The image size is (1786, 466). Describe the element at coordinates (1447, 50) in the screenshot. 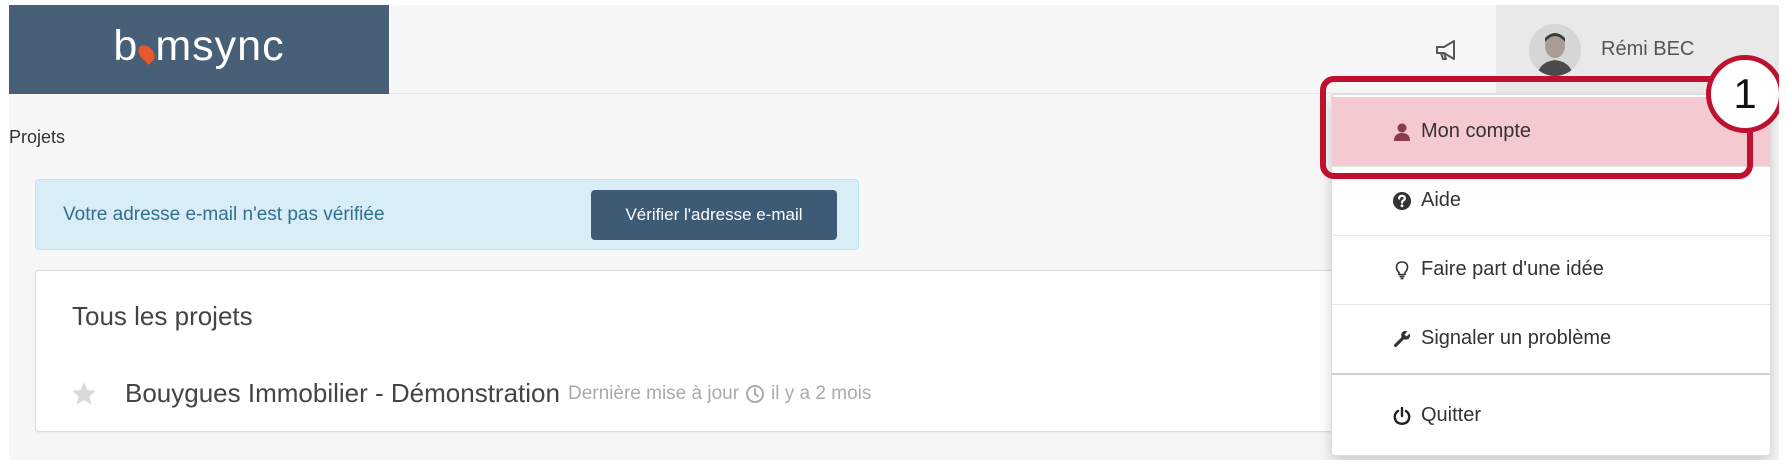

I see `bullhorn-icon` at that location.